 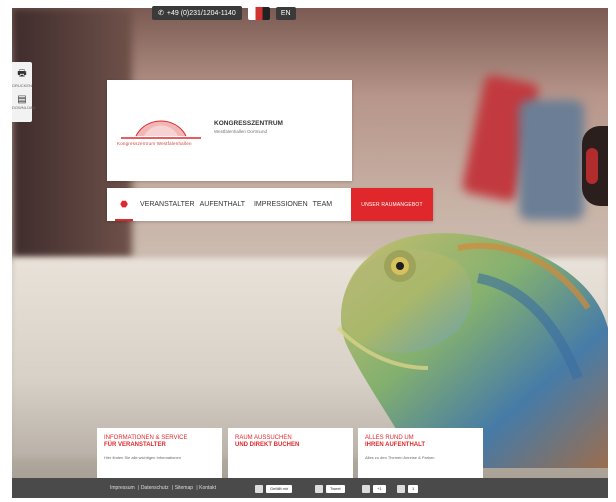 What do you see at coordinates (22, 99) in the screenshot?
I see `pdf-icon: ▤` at bounding box center [22, 99].